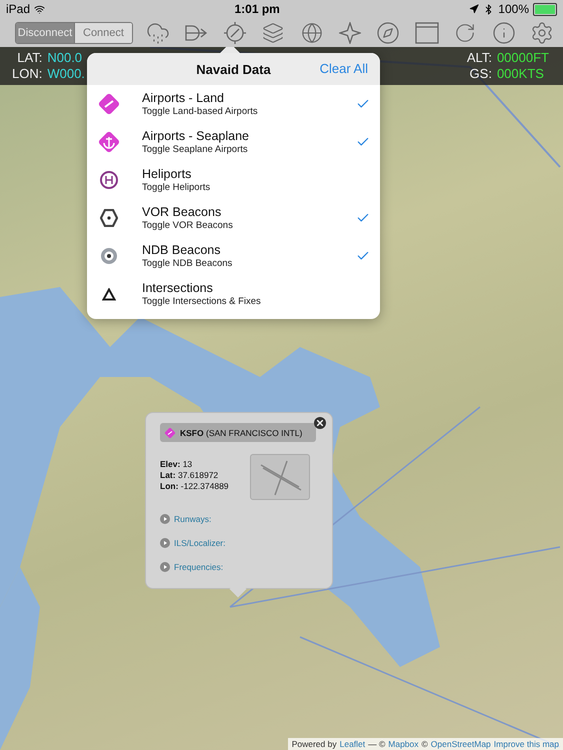 This screenshot has width=563, height=750. Describe the element at coordinates (257, 9) in the screenshot. I see `clock-time: 1:01 pm` at that location.